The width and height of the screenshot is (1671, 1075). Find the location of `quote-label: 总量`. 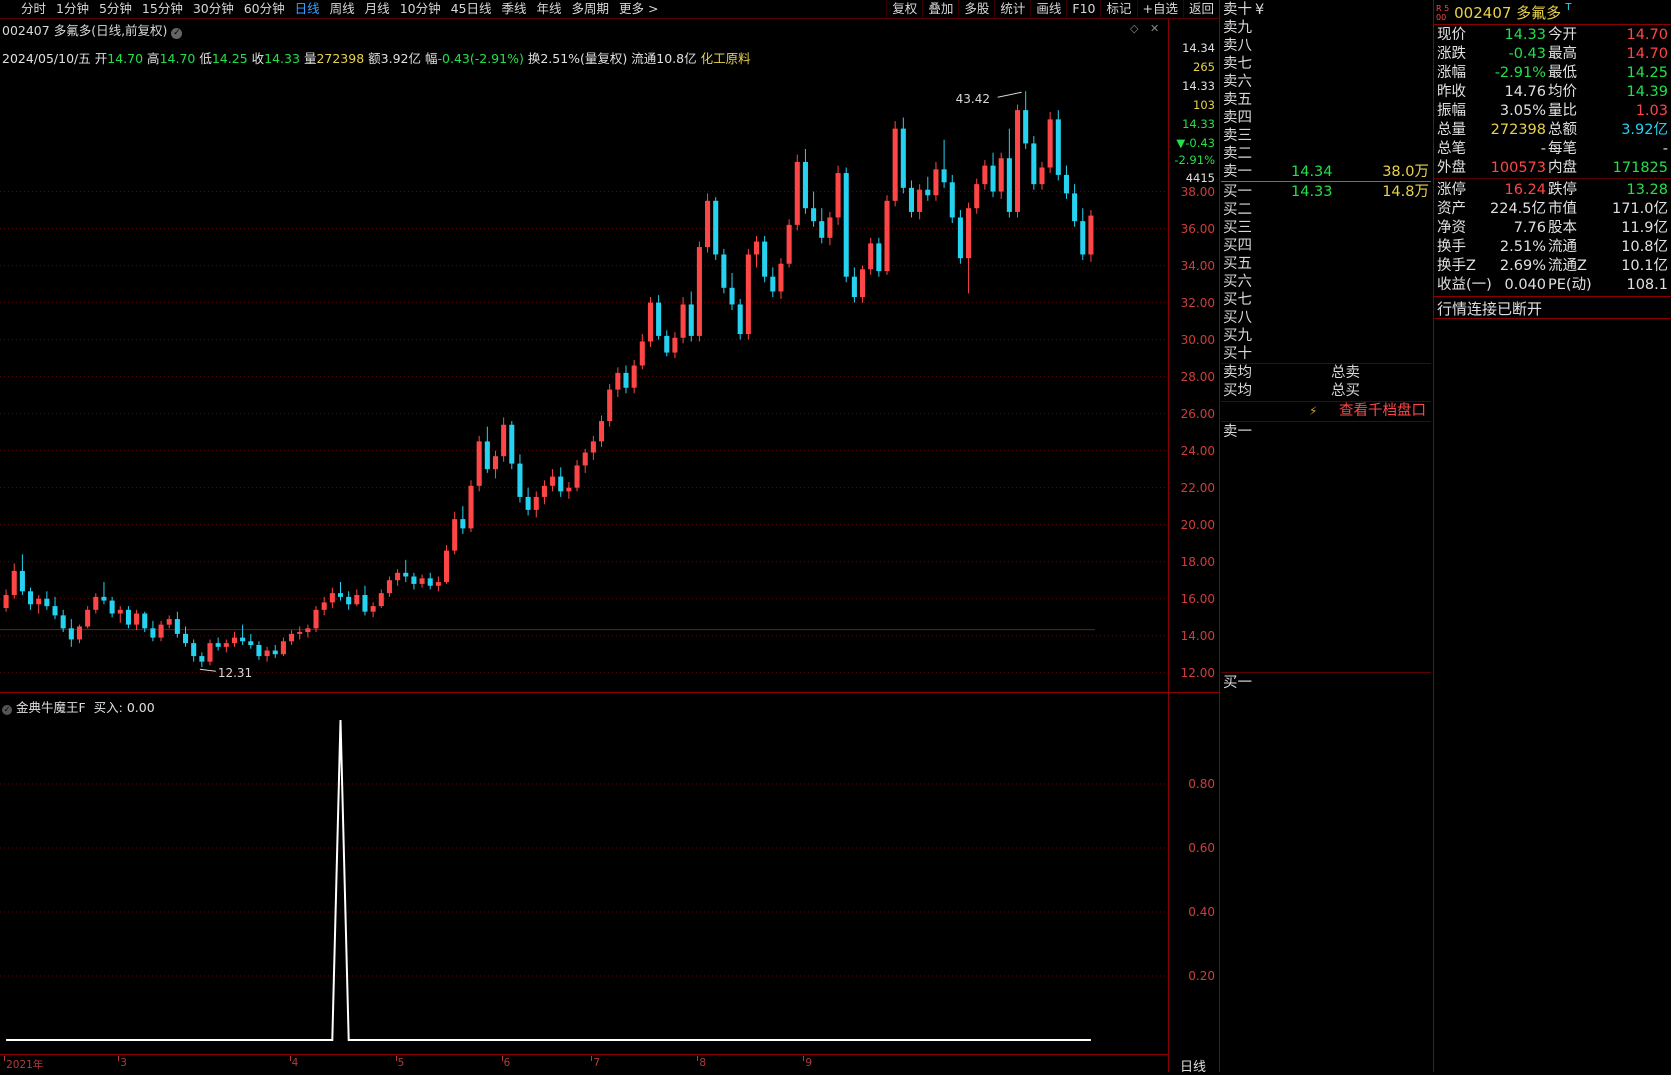

quote-label: 总量 is located at coordinates (1451, 130).